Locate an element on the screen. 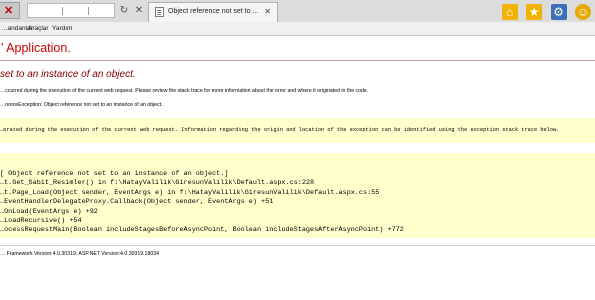  stack-trace-line: …OnLoad(EventArgs e) +92 is located at coordinates (49, 211).